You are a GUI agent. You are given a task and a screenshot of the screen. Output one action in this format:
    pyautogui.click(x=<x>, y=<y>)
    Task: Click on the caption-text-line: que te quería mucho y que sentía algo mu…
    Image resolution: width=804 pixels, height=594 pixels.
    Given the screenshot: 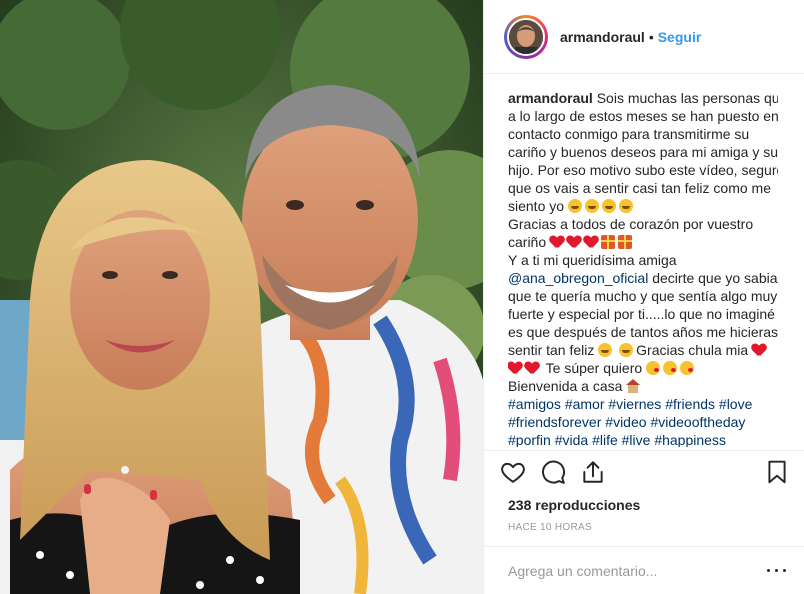 What is the action you would take?
    pyautogui.click(x=643, y=296)
    